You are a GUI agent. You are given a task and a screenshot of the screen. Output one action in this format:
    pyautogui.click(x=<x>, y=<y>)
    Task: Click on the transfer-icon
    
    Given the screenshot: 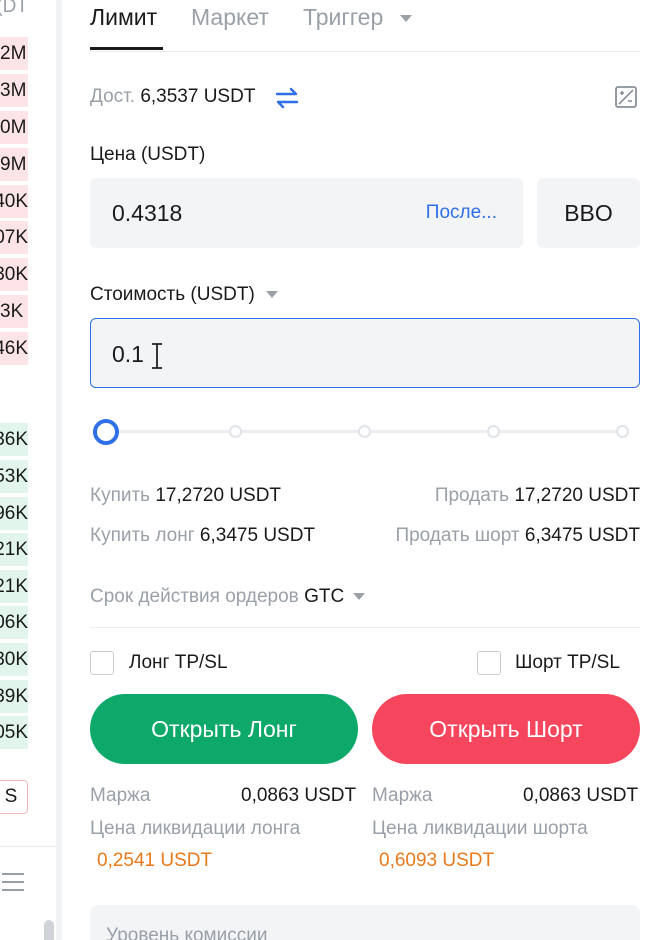 What is the action you would take?
    pyautogui.click(x=287, y=98)
    